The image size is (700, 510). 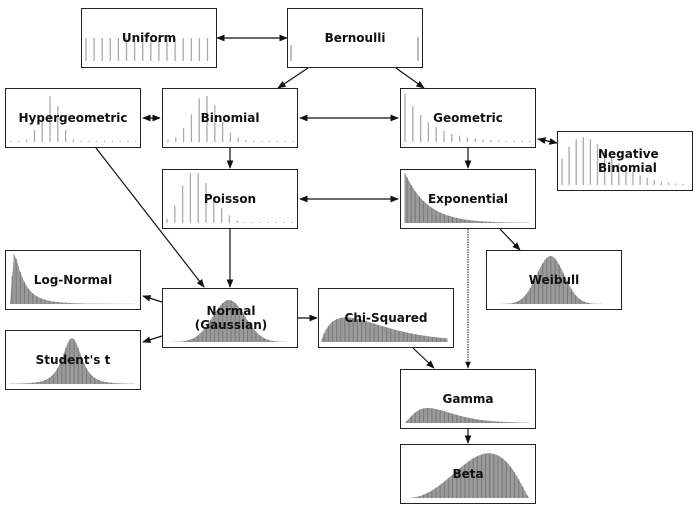 I want to click on edge-bernoulli-to-geometric, so click(x=410, y=78).